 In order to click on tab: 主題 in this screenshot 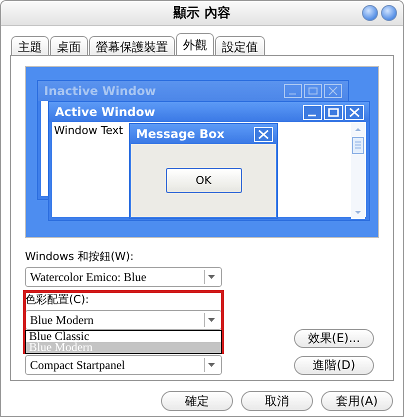, I will do `click(30, 45)`.